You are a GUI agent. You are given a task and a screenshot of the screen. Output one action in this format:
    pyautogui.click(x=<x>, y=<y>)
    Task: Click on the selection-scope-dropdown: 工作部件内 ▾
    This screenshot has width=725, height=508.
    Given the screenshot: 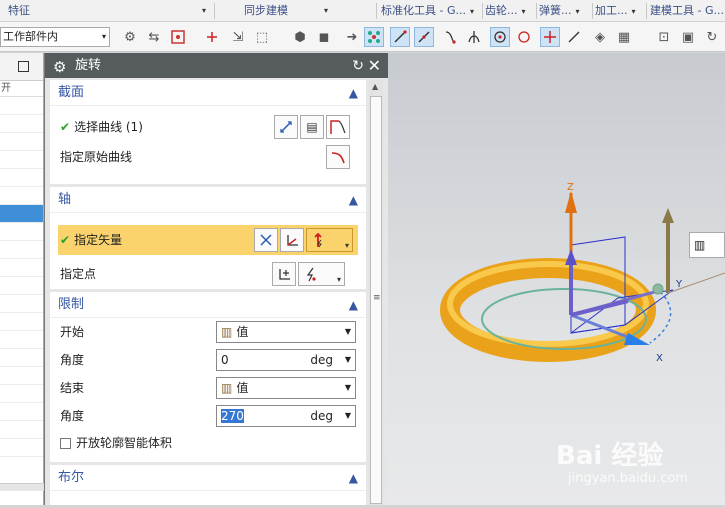 What is the action you would take?
    pyautogui.click(x=55, y=37)
    